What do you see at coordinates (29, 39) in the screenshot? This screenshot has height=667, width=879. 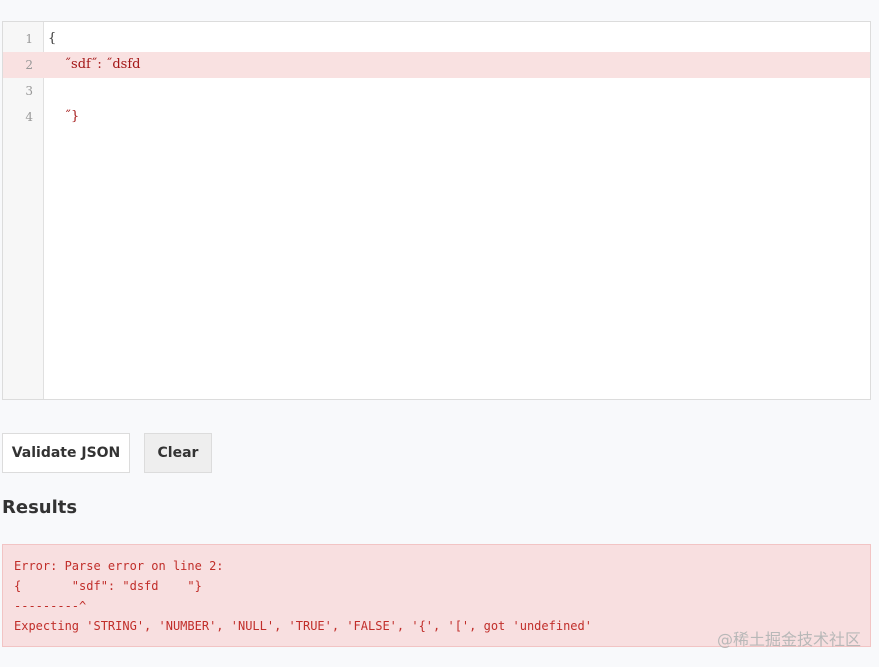 I see `line-number-1: 1` at bounding box center [29, 39].